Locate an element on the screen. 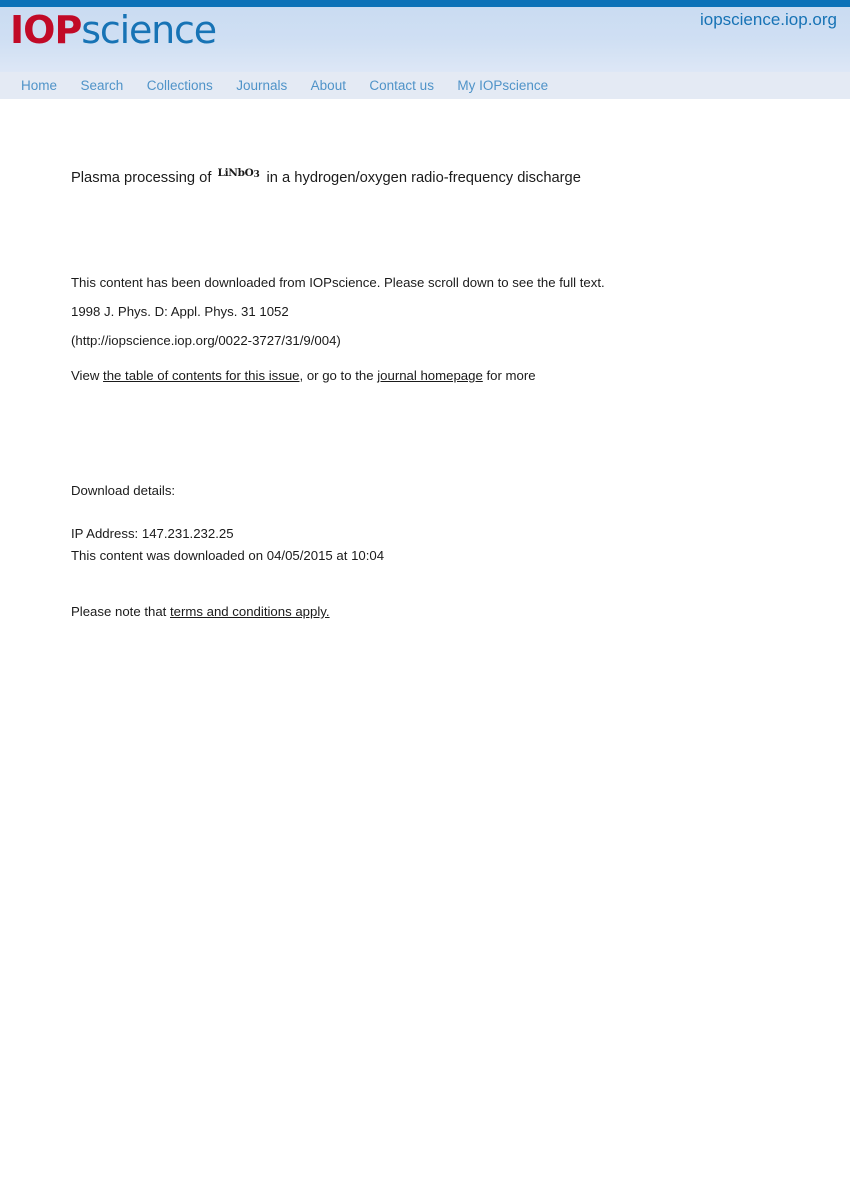  nav-item-journals: Journals is located at coordinates (261, 85).